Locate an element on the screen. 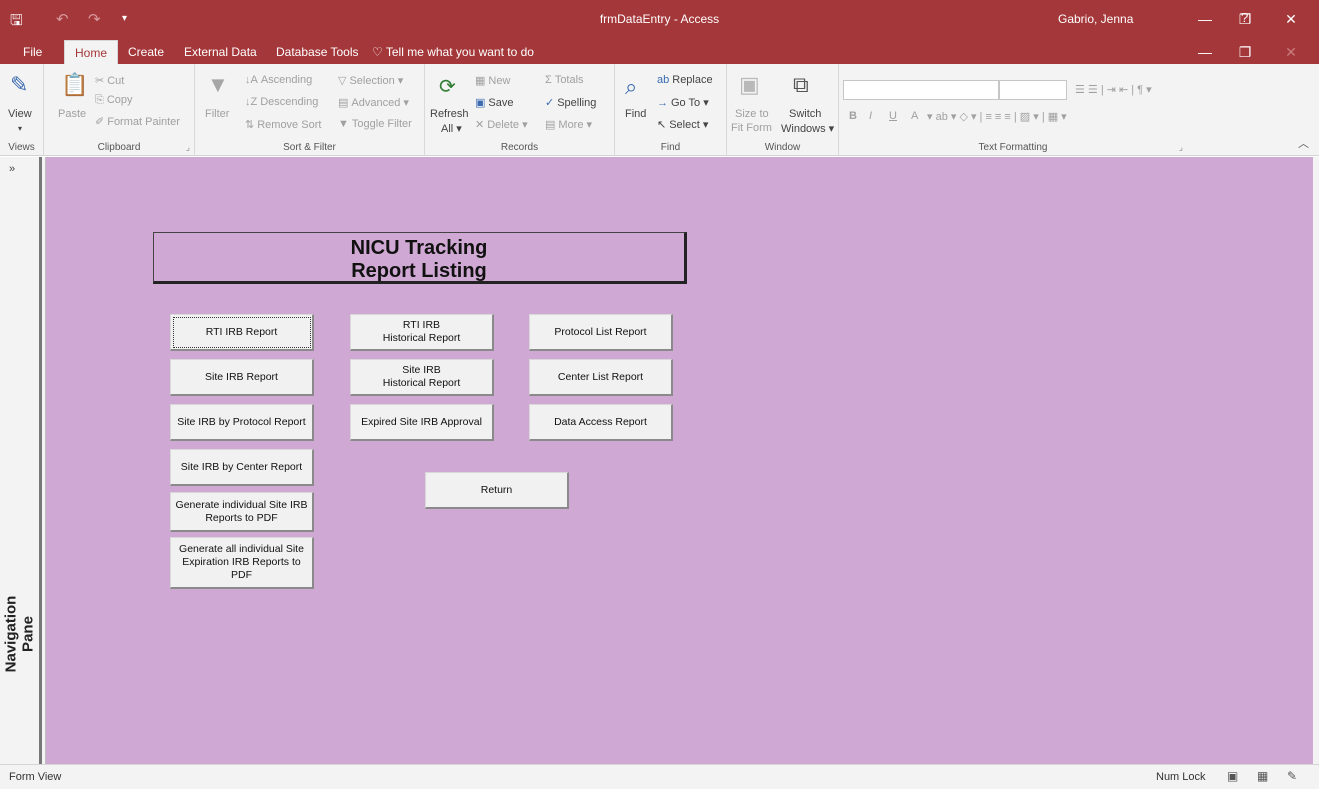 The height and width of the screenshot is (789, 1319). new-record-button: ▦ New is located at coordinates (492, 80).